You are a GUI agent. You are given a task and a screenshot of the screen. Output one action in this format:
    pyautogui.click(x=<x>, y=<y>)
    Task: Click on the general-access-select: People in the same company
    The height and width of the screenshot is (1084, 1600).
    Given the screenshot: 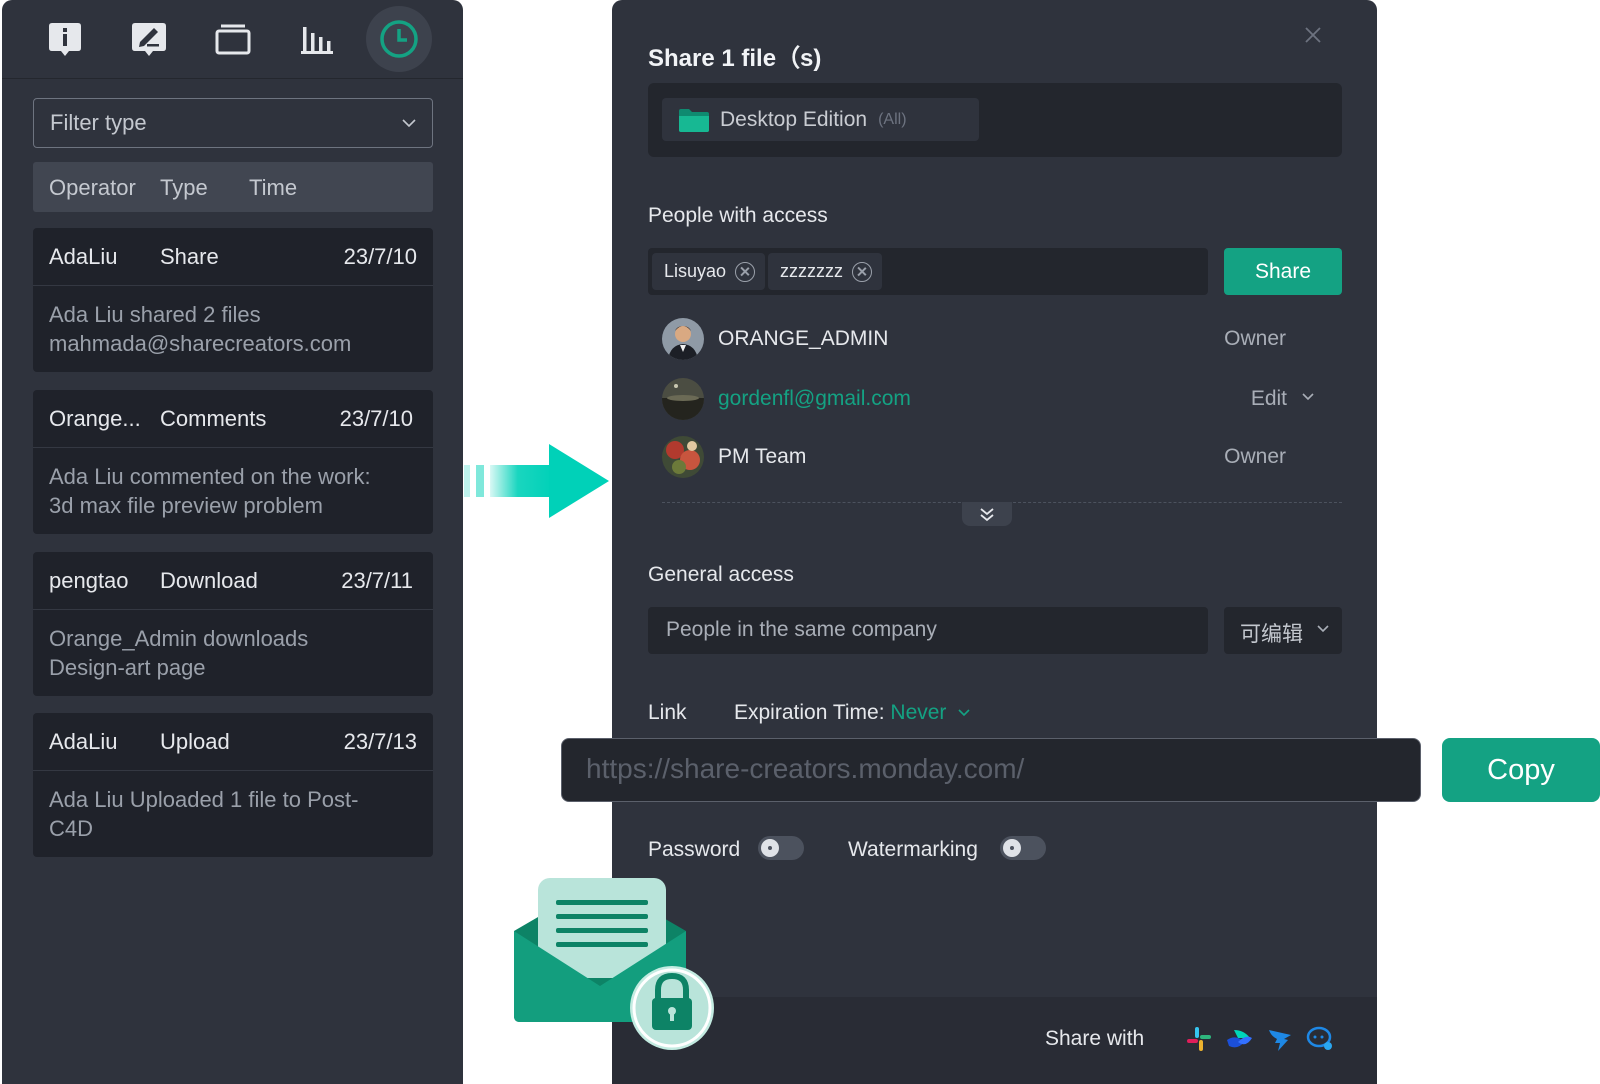 What is the action you would take?
    pyautogui.click(x=928, y=630)
    